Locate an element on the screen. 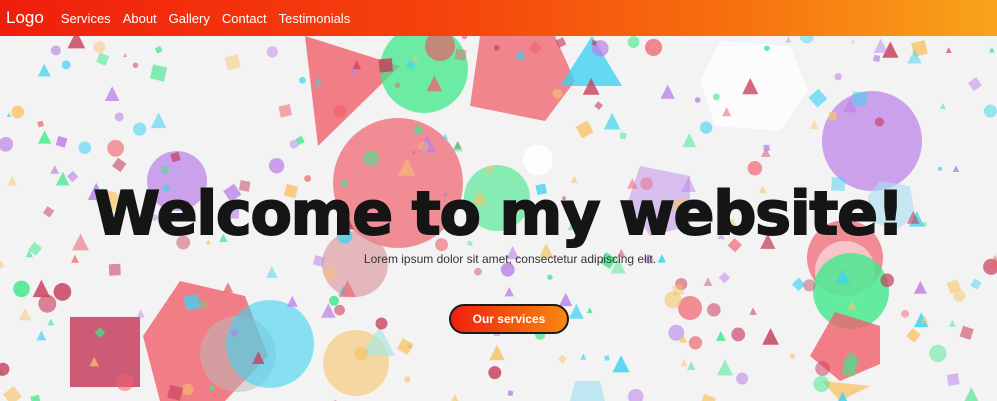 This screenshot has height=401, width=997. nav-link-testimonials: Testimonials is located at coordinates (315, 18).